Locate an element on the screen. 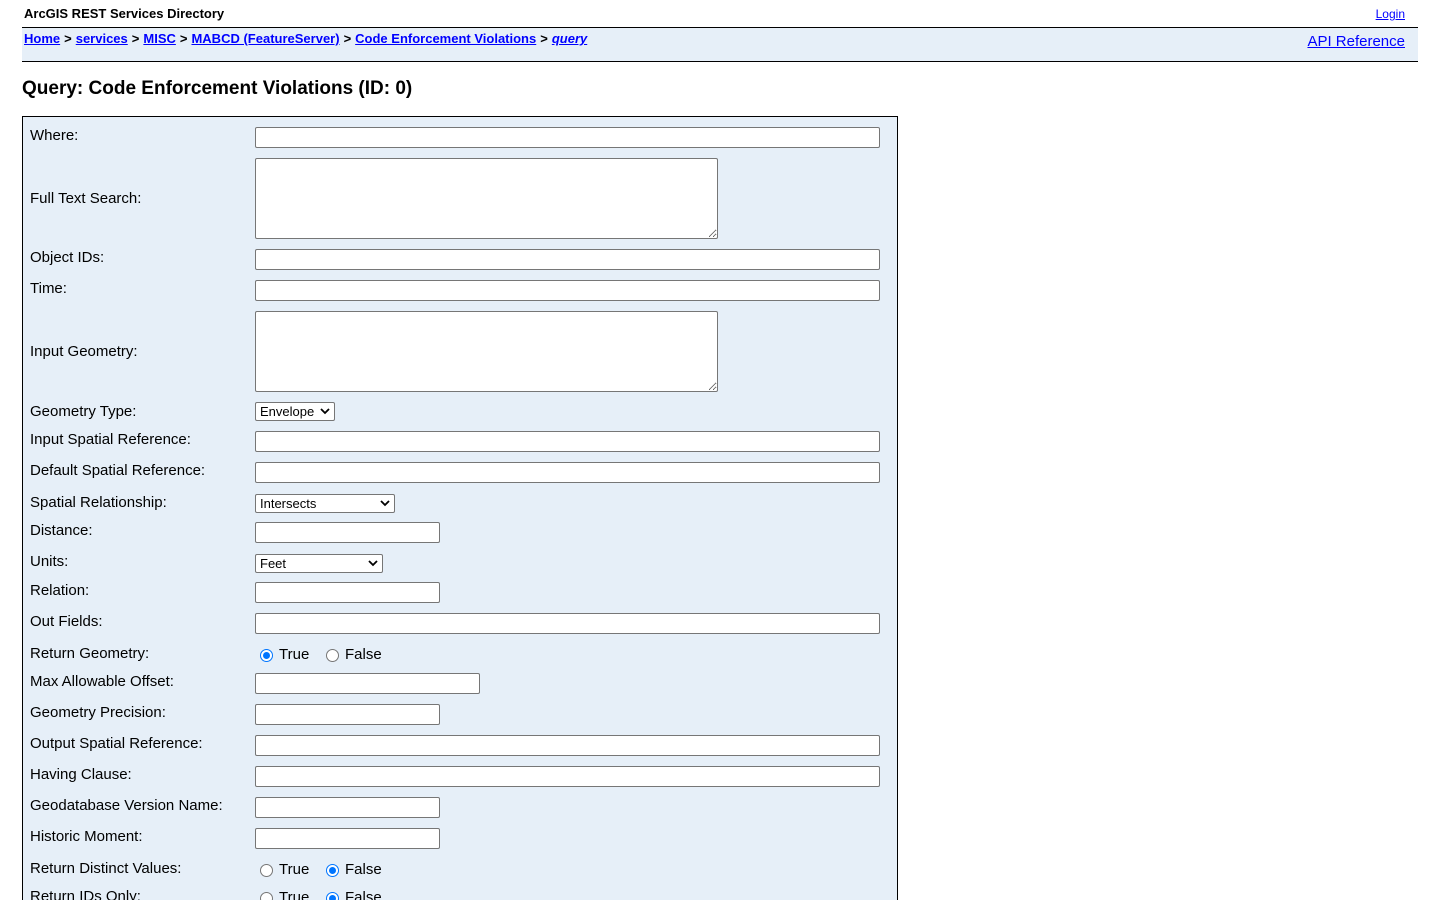 This screenshot has height=900, width=1440. geometry-type-select: Envelope is located at coordinates (295, 411).